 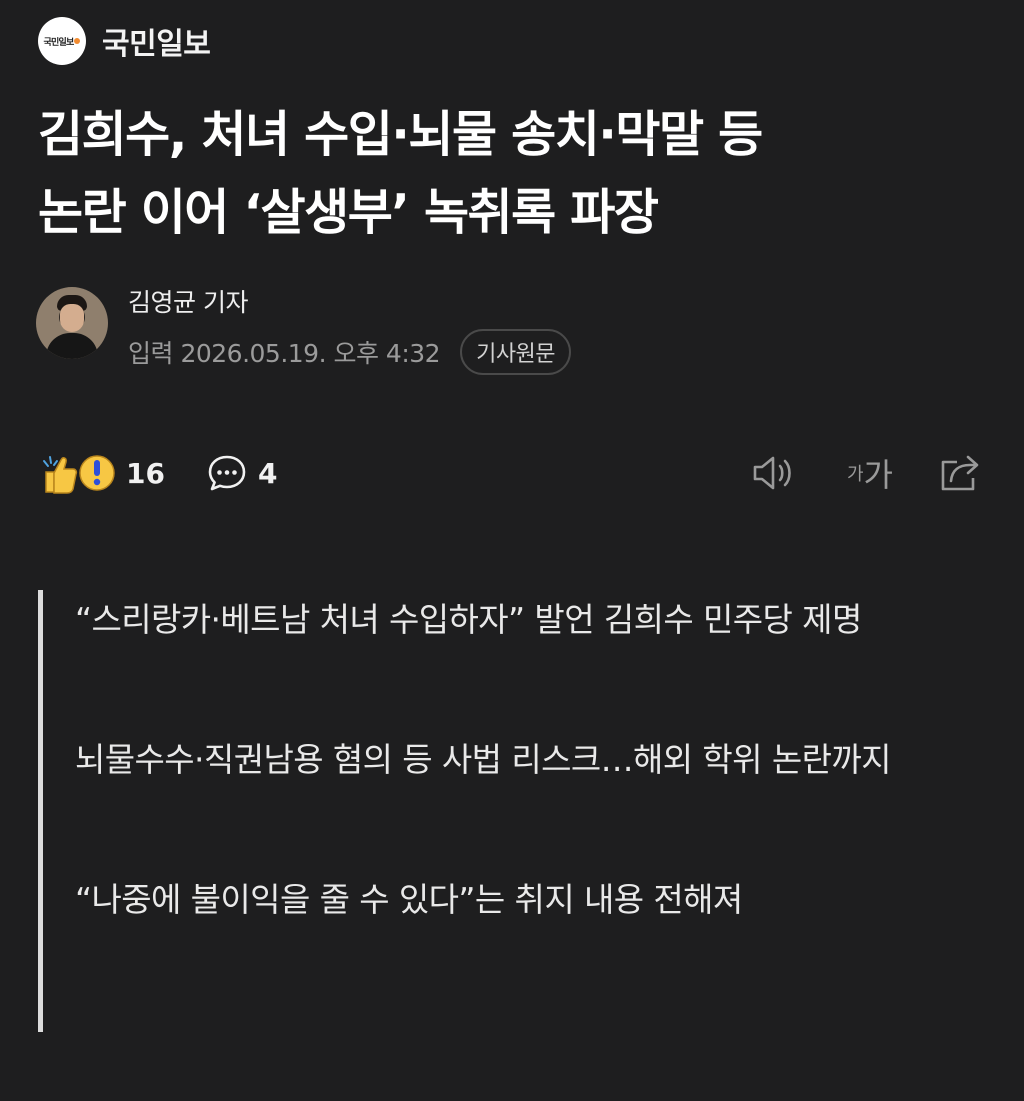 I want to click on reporter-avatar, so click(x=72, y=323).